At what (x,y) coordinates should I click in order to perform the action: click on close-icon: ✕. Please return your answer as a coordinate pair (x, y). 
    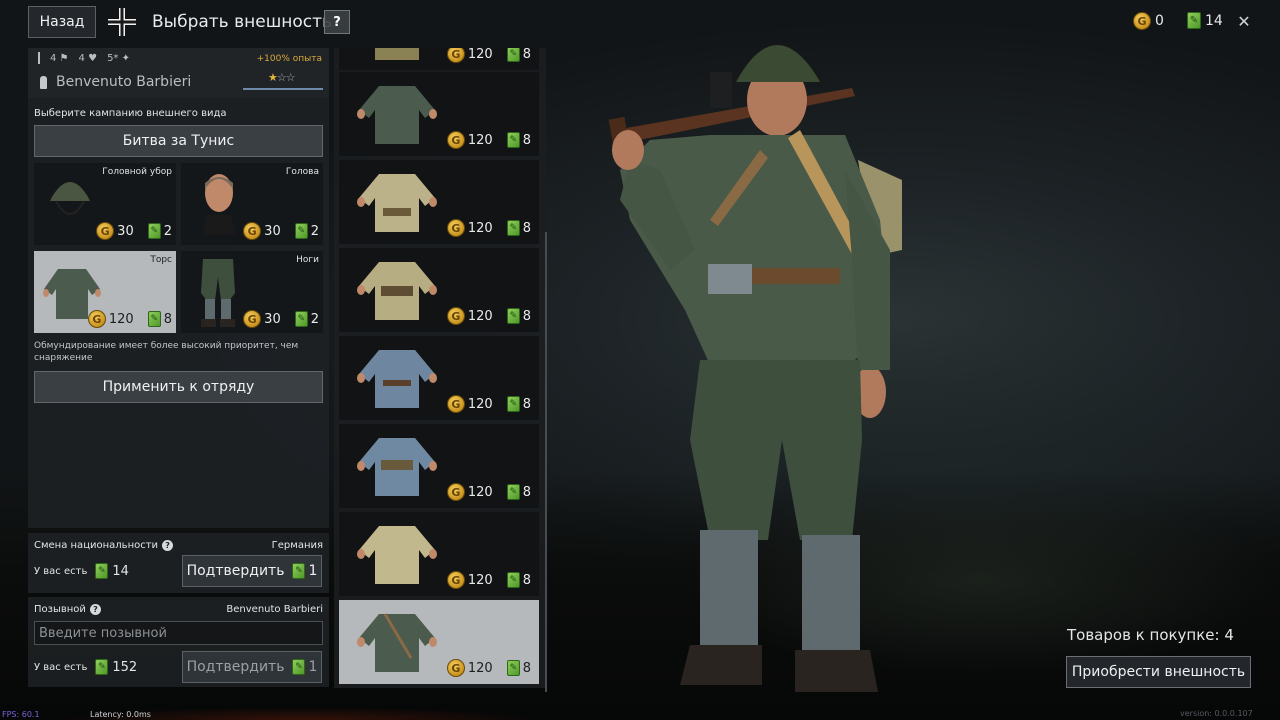
    Looking at the image, I should click on (1244, 21).